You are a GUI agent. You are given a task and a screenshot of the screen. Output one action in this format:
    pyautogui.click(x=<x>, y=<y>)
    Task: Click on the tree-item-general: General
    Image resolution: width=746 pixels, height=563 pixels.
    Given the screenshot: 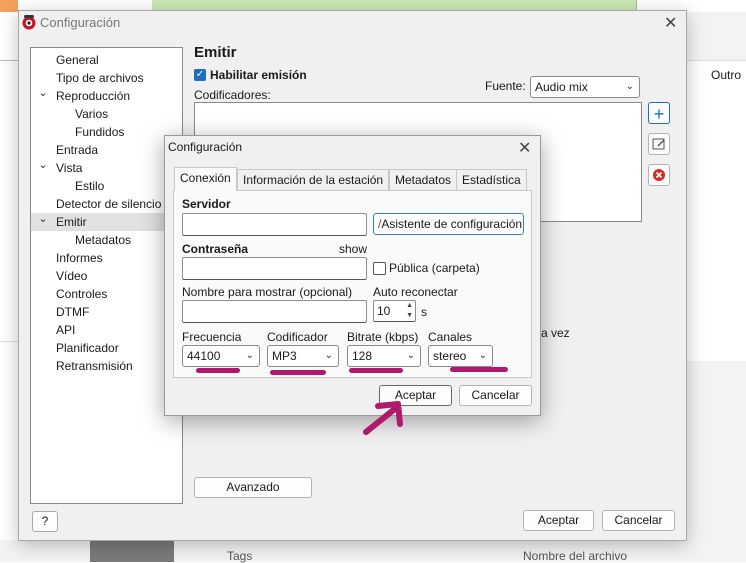 What is the action you would take?
    pyautogui.click(x=105, y=60)
    